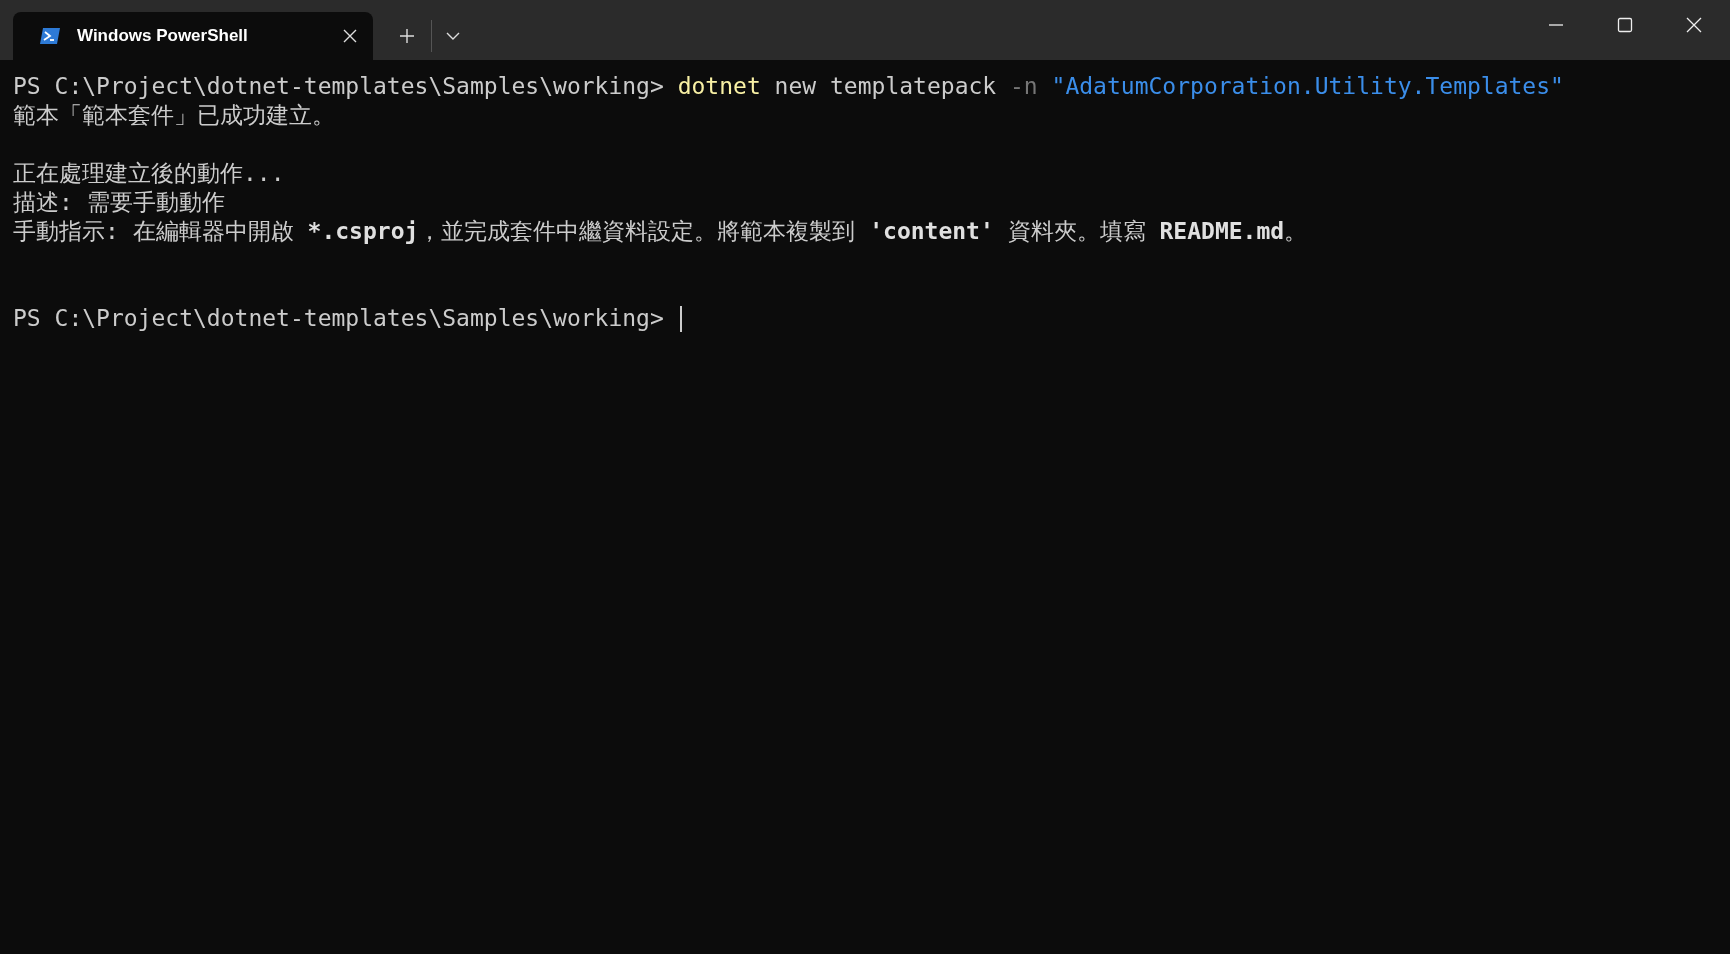 This screenshot has width=1730, height=954. I want to click on tab-title: Windows PowerShell, so click(163, 36).